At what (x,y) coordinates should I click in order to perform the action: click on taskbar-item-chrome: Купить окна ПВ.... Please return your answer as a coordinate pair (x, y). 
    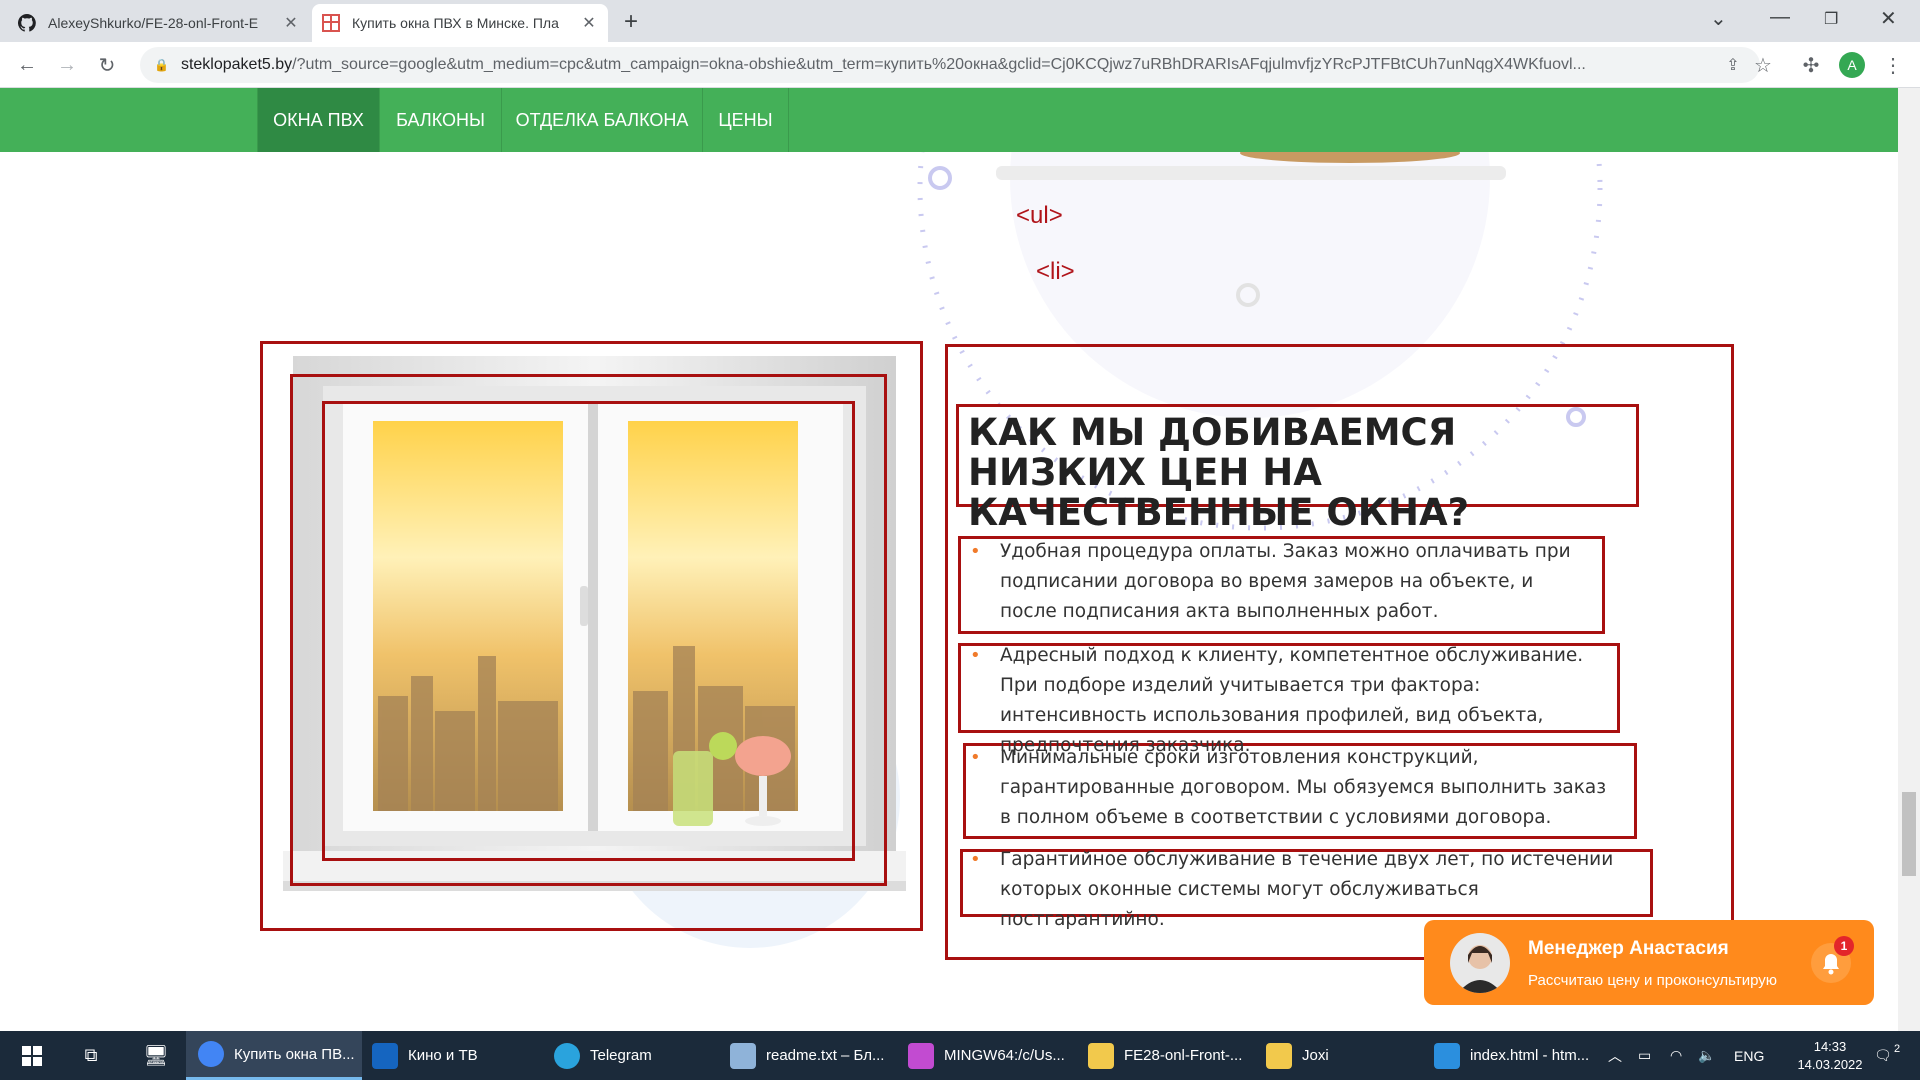
    Looking at the image, I should click on (274, 1055).